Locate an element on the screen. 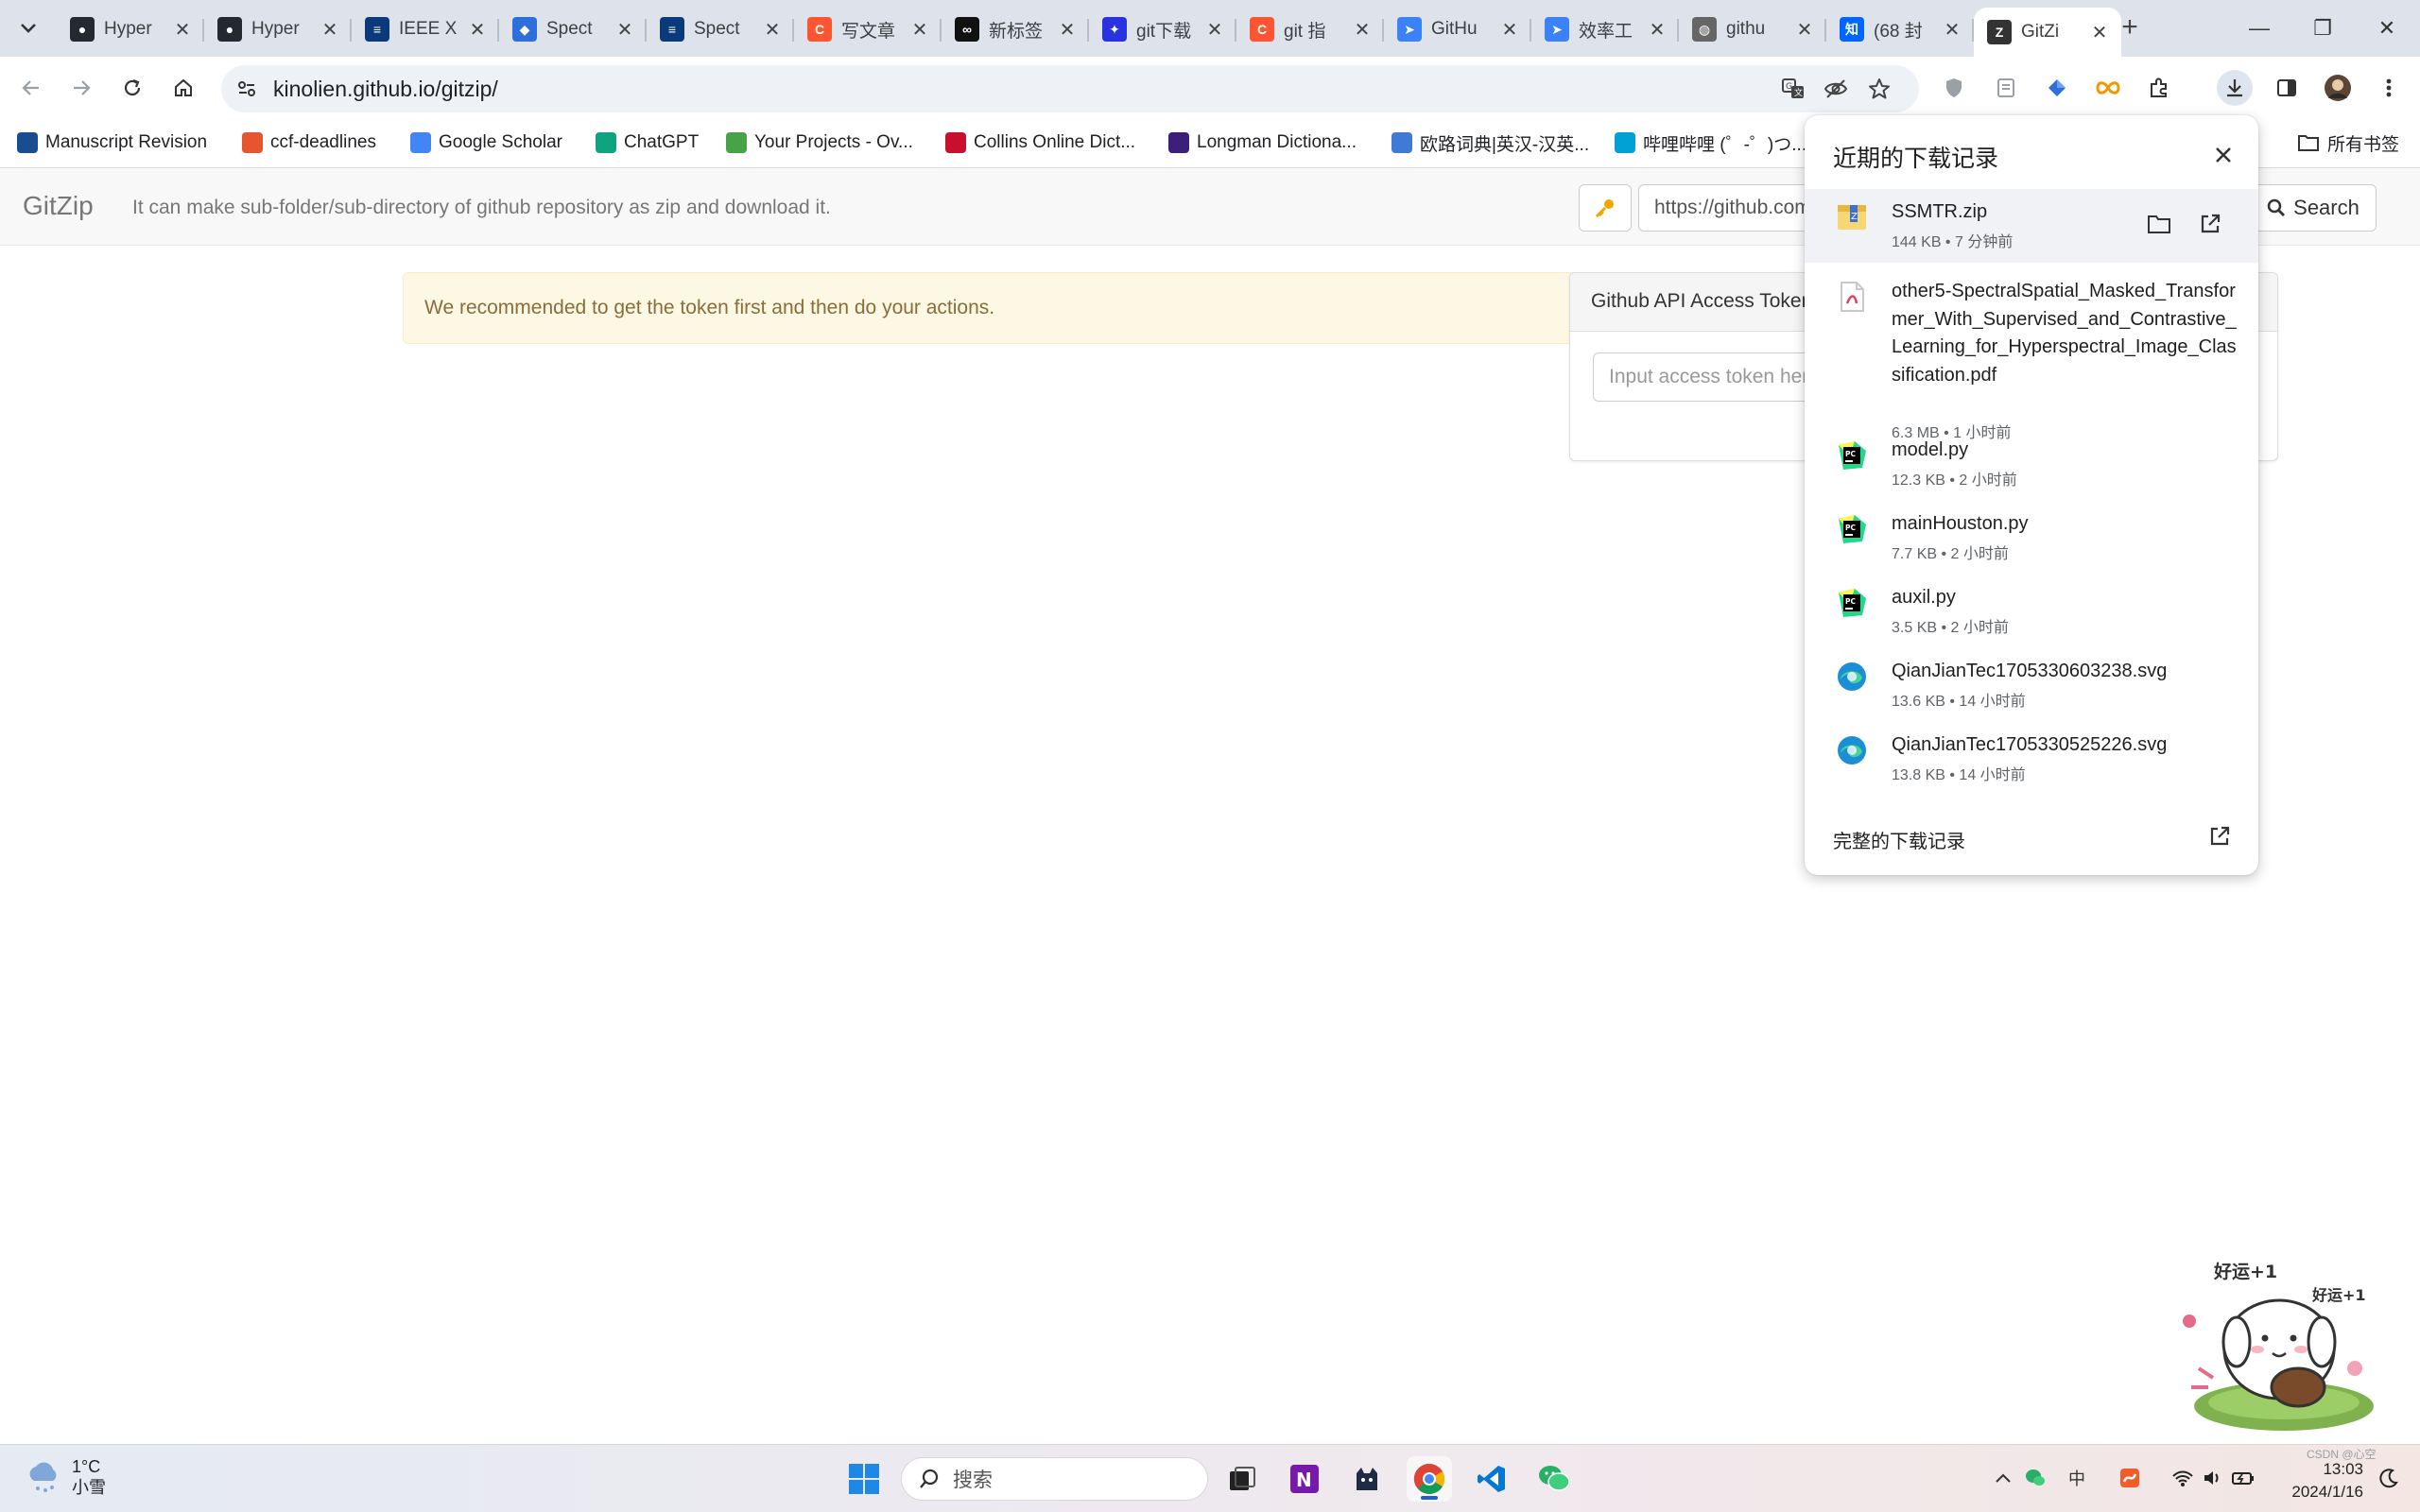  tab-12: 知 (68 封 ✕ is located at coordinates (1900, 29).